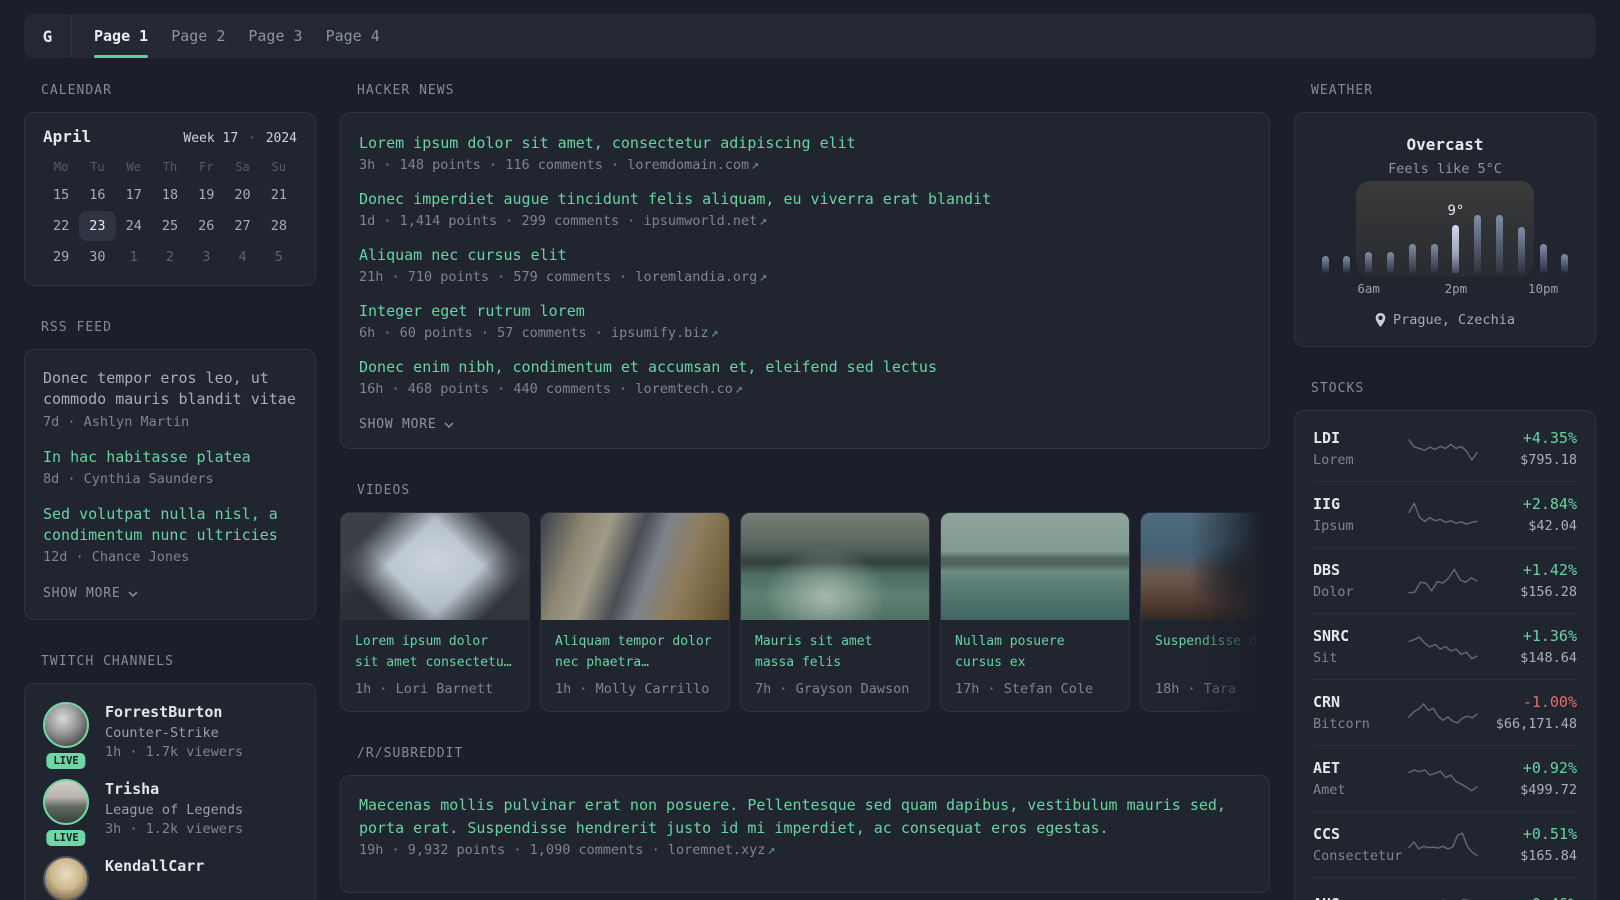 The height and width of the screenshot is (900, 1620). Describe the element at coordinates (410, 753) in the screenshot. I see `subreddit-section-title: /R/SUBREDDIT` at that location.